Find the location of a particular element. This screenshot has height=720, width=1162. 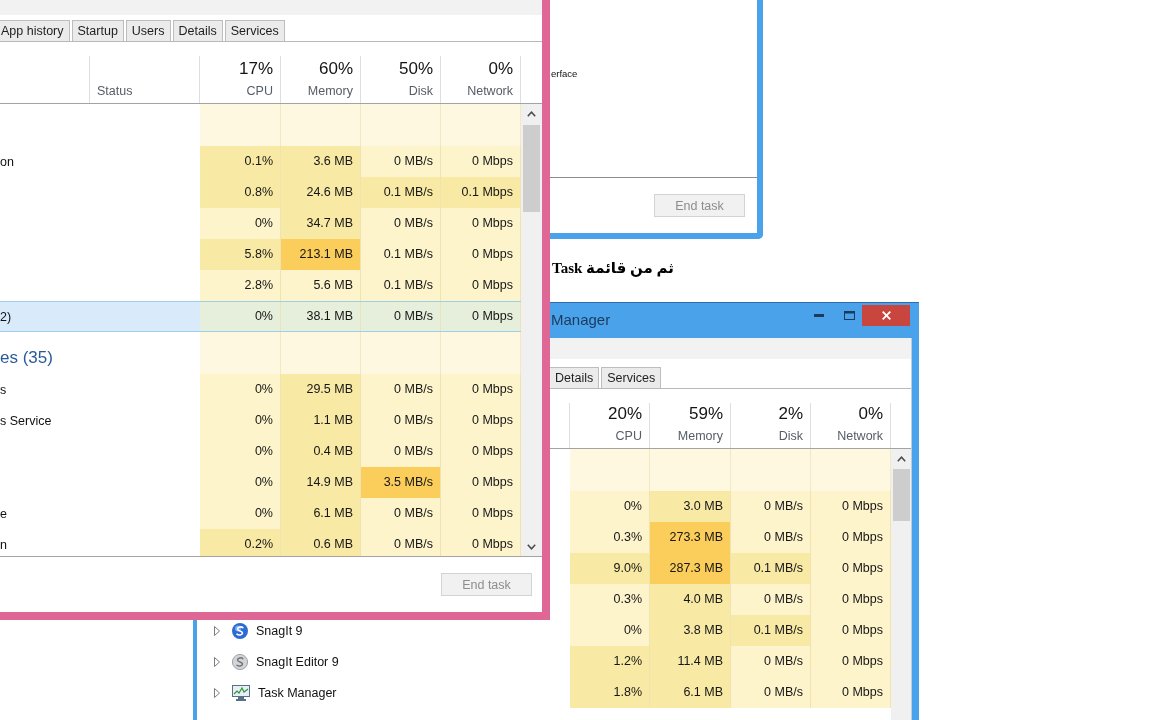

close-icon is located at coordinates (886, 315).